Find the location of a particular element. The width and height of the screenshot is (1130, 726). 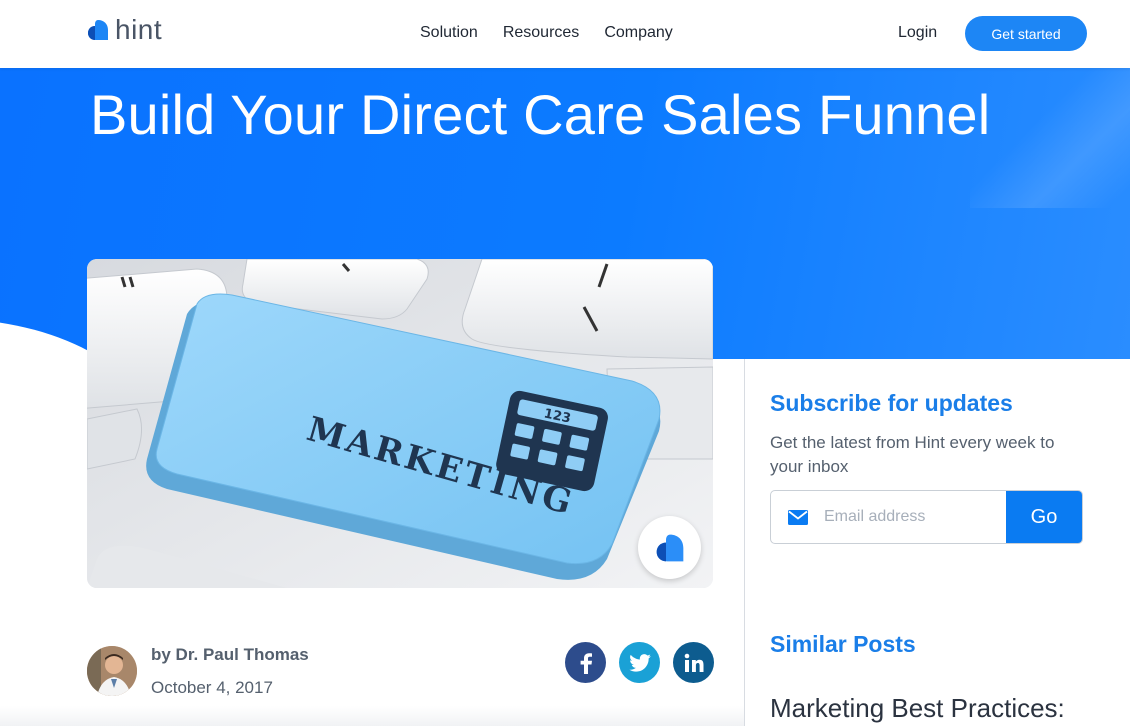

email-input is located at coordinates (914, 517).